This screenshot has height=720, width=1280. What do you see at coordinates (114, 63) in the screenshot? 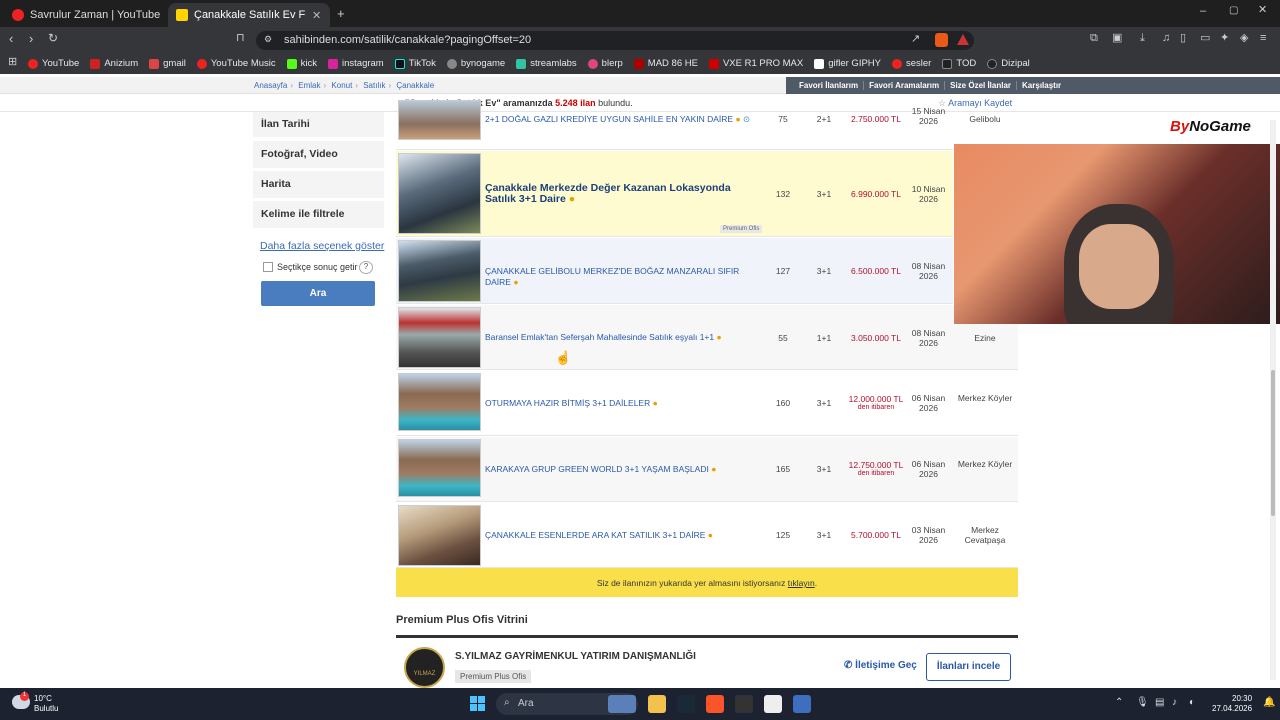
I see `bookmark-anizium: Anizium` at bounding box center [114, 63].